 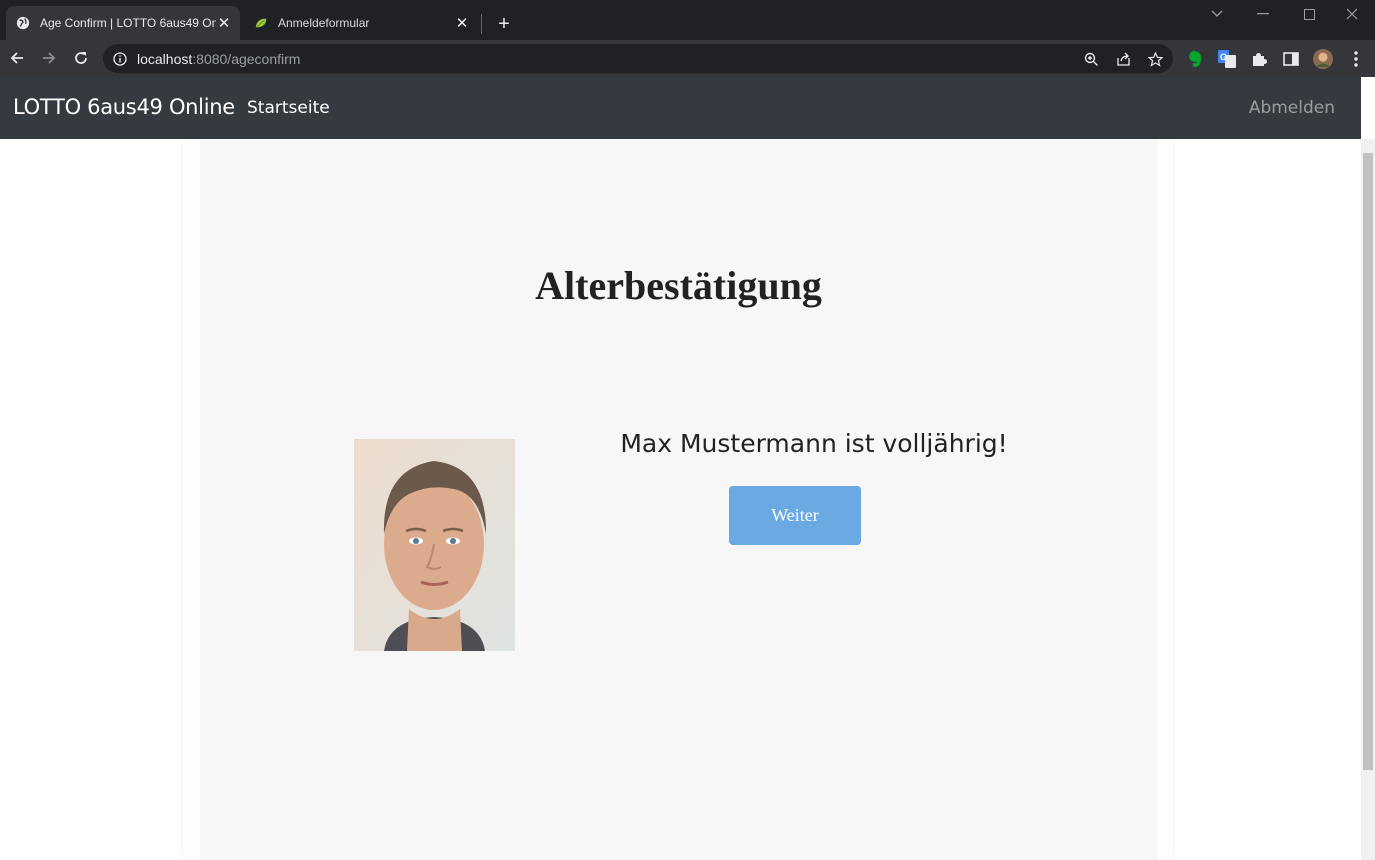 What do you see at coordinates (1368, 461) in the screenshot?
I see `scrollbar-thumb` at bounding box center [1368, 461].